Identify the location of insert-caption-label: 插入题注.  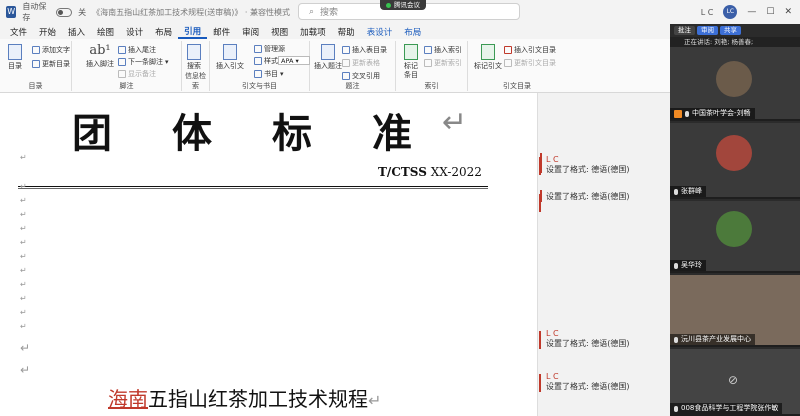
(328, 66).